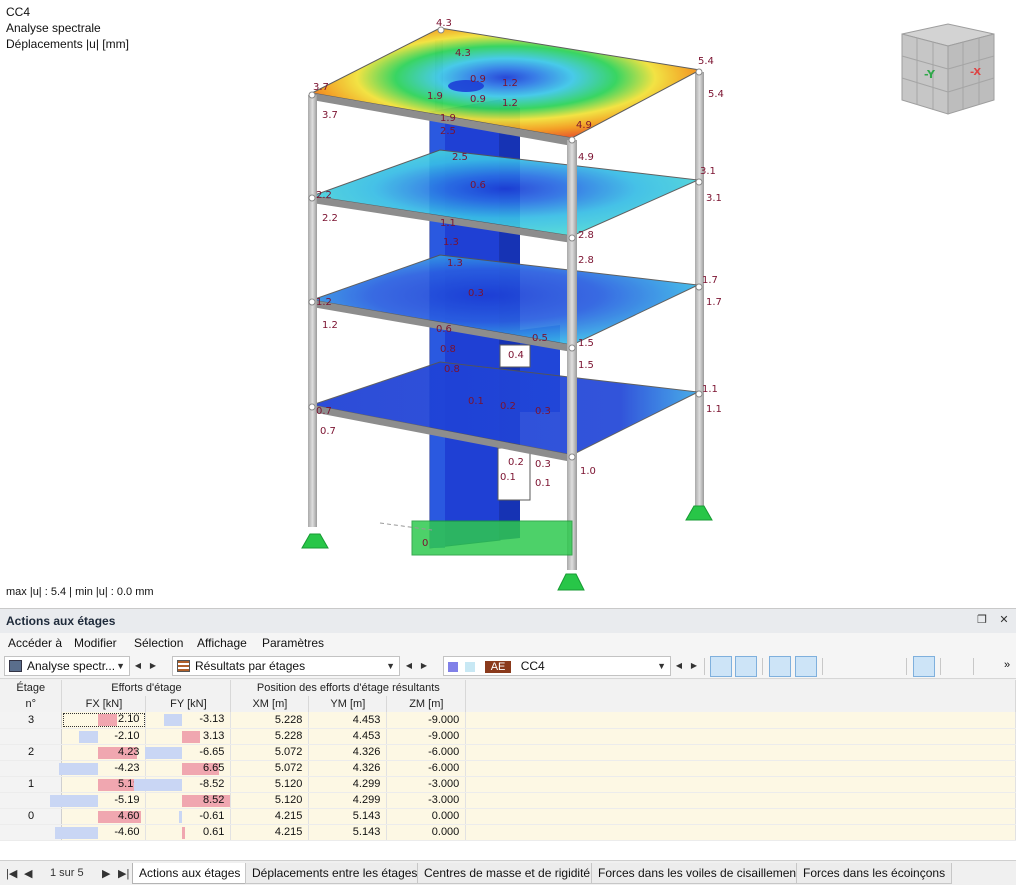 The image size is (1016, 885). Describe the element at coordinates (188, 816) in the screenshot. I see `cell-fy: -0.61` at that location.